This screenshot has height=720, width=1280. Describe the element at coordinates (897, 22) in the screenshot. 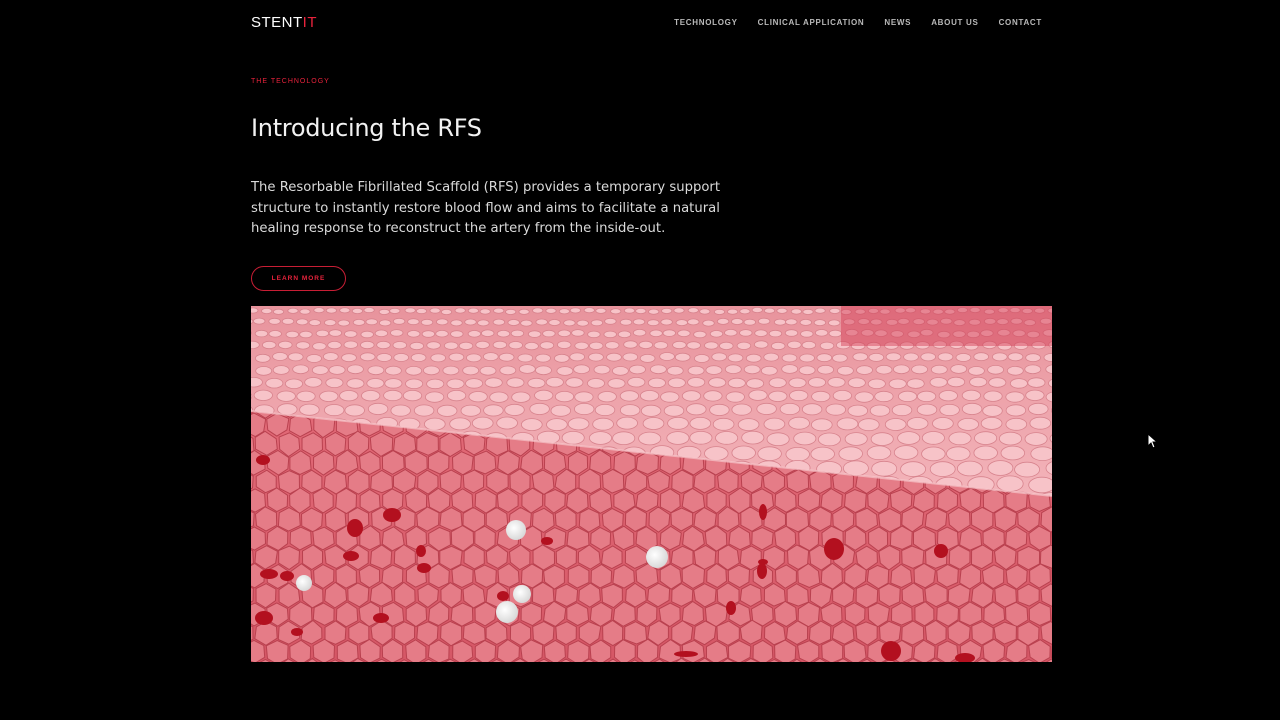

I see `nav-news: NEWS` at that location.